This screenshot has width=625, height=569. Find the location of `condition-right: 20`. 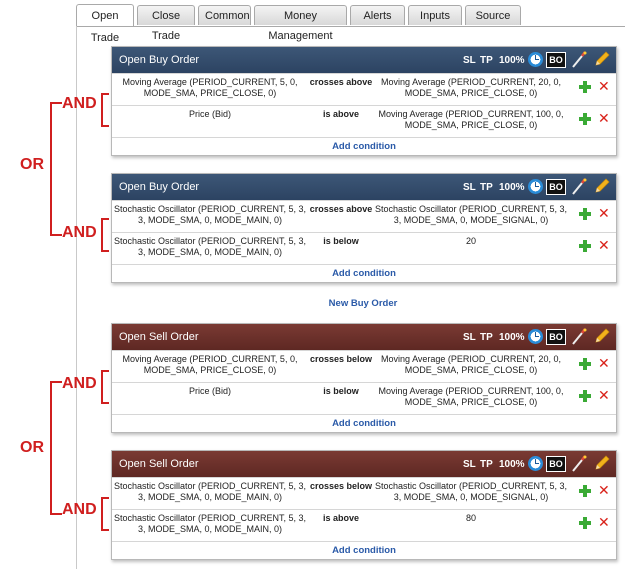

condition-right: 20 is located at coordinates (471, 241).